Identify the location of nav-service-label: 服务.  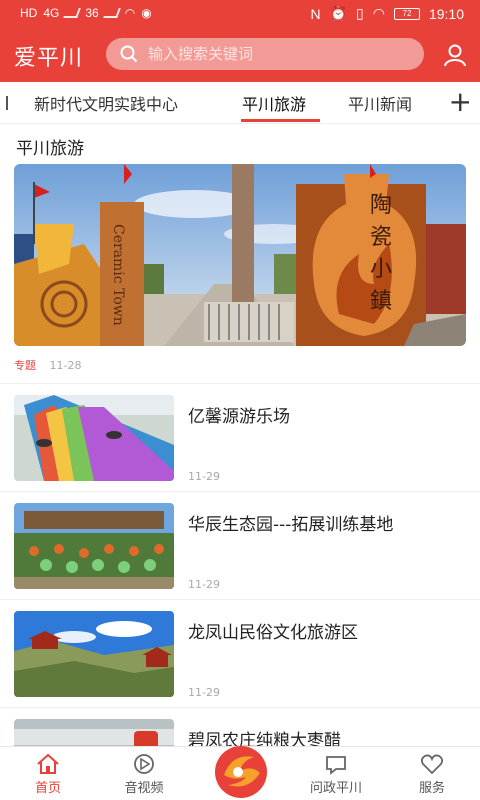
(431, 788).